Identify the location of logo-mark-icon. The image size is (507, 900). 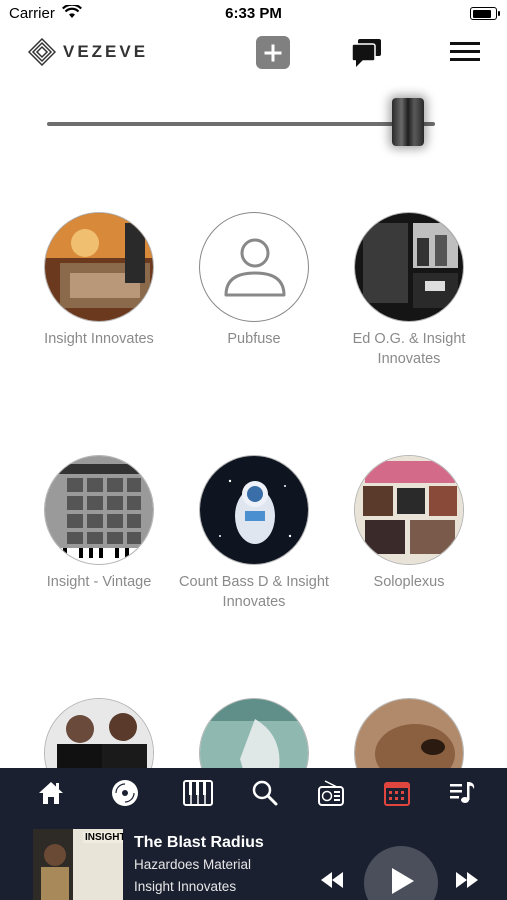
(42, 52).